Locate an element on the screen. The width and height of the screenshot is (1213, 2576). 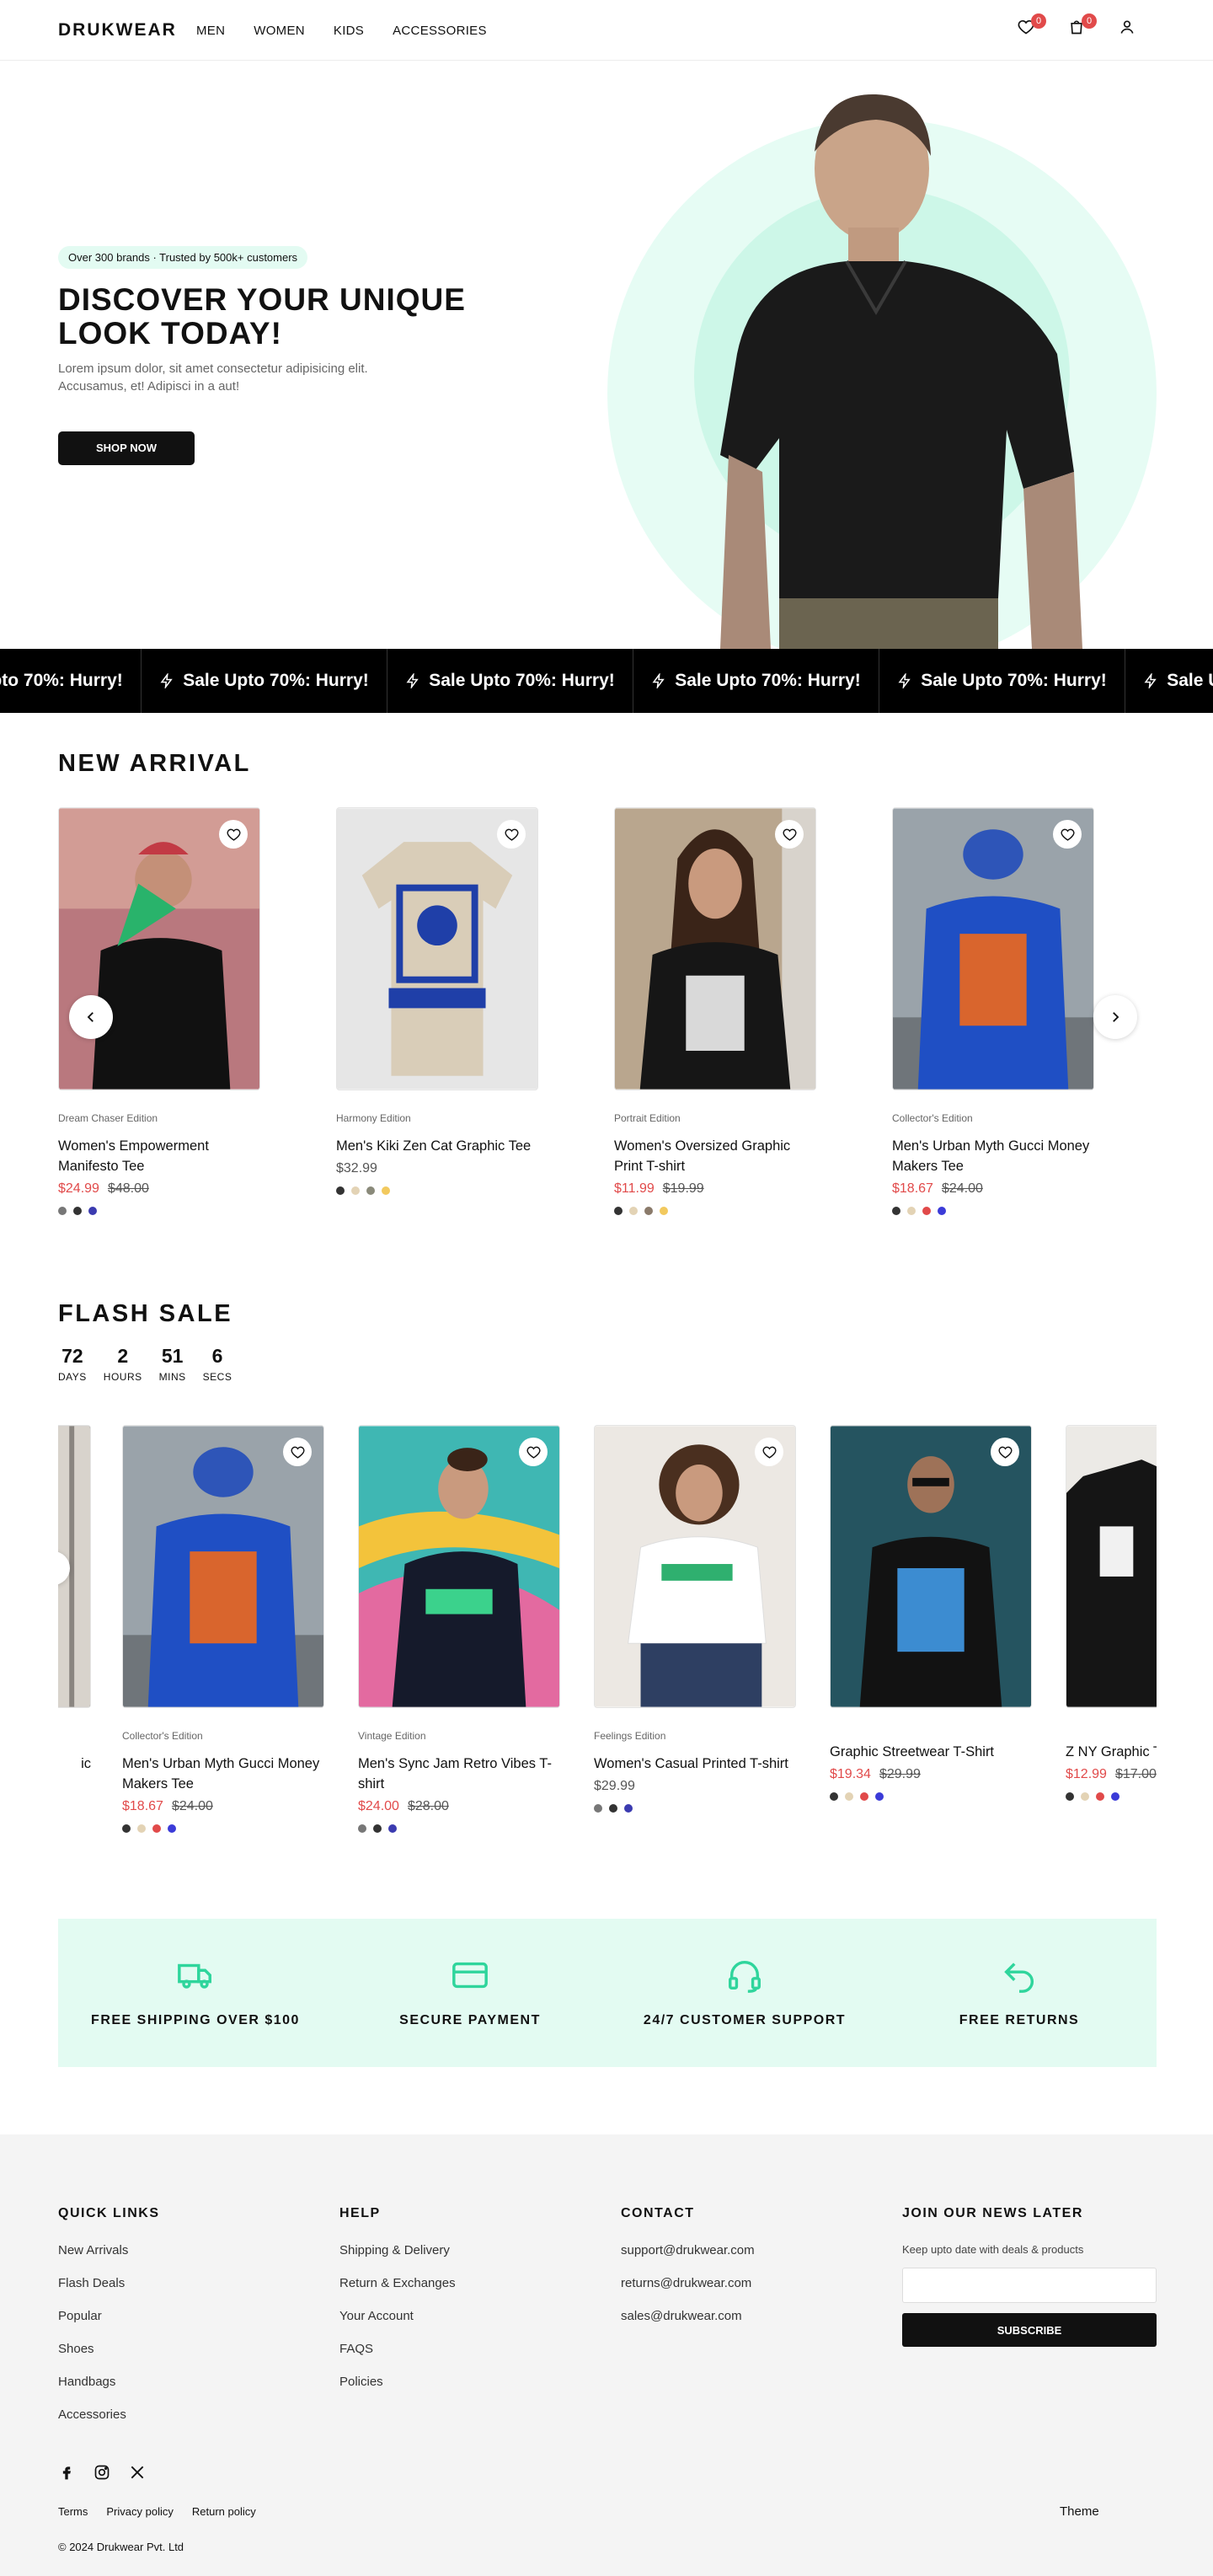
logo: DRUKWEAR is located at coordinates (117, 30).